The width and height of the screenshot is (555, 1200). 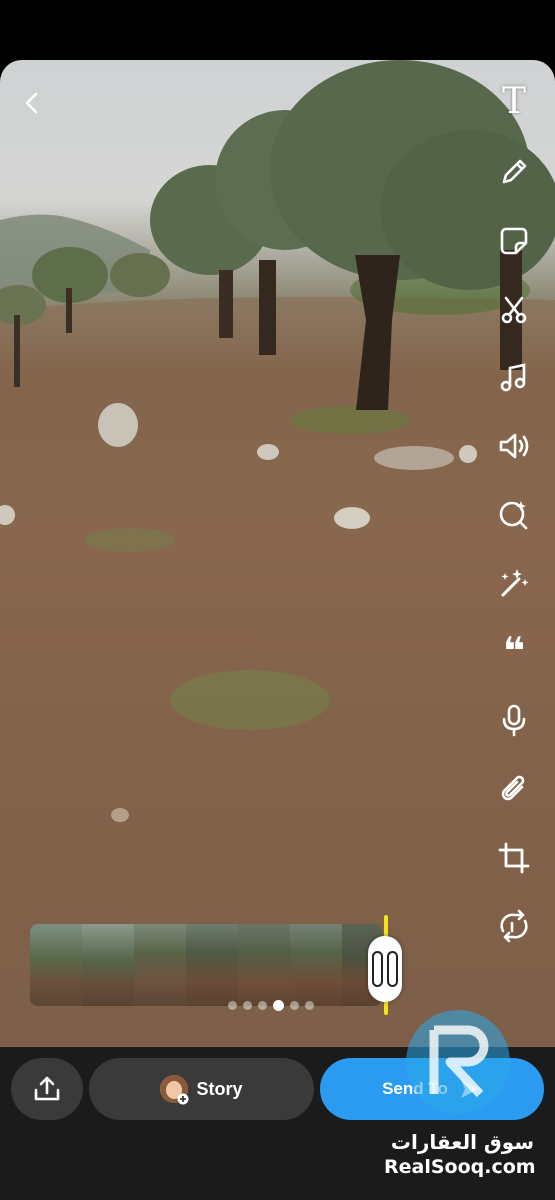 What do you see at coordinates (277, 30) in the screenshot?
I see `status-bar` at bounding box center [277, 30].